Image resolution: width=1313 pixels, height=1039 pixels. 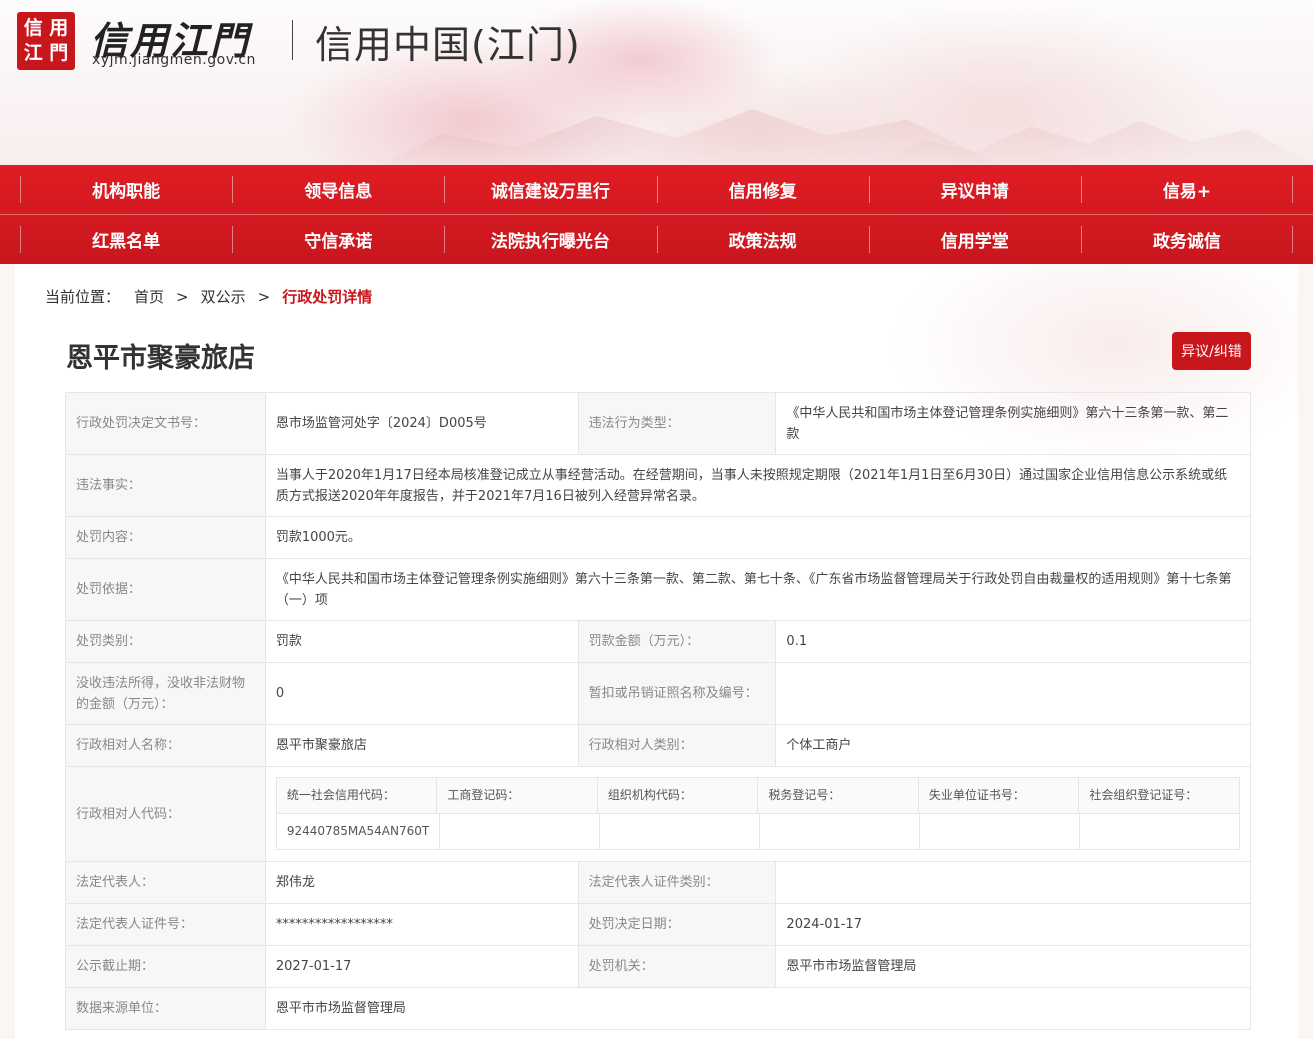 What do you see at coordinates (550, 239) in the screenshot?
I see `nav-item-court-exposure: 法院执行曝光台` at bounding box center [550, 239].